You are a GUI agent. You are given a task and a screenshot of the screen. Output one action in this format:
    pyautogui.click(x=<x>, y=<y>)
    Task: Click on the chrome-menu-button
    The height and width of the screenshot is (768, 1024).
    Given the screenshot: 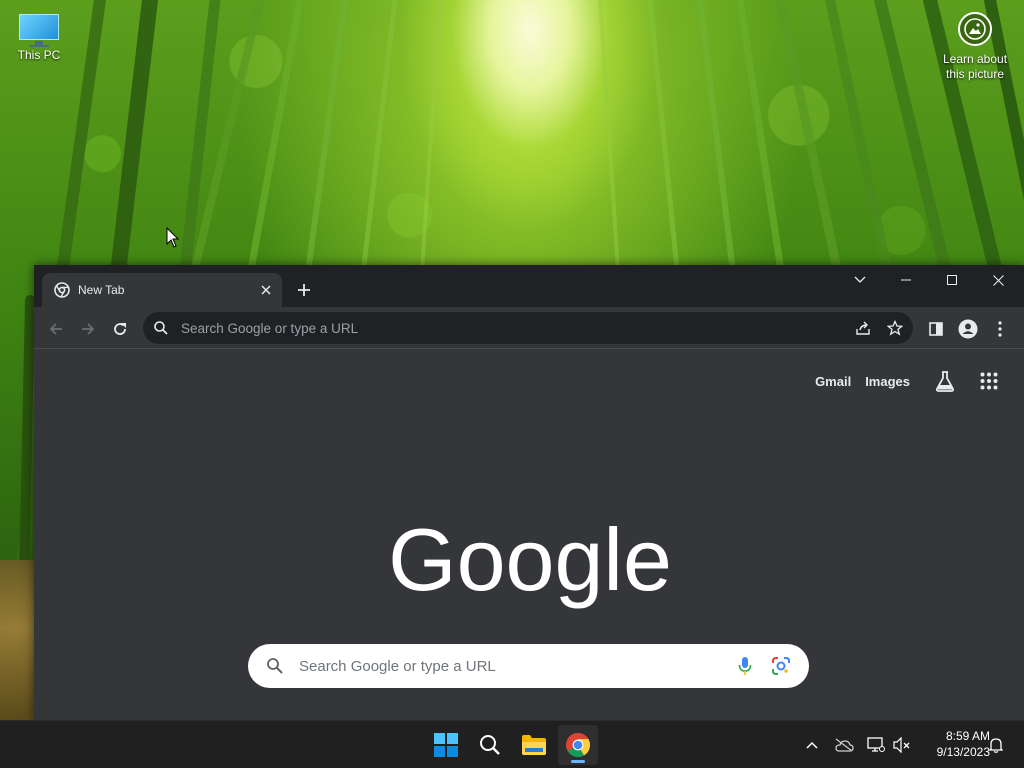 What is the action you would take?
    pyautogui.click(x=1000, y=329)
    